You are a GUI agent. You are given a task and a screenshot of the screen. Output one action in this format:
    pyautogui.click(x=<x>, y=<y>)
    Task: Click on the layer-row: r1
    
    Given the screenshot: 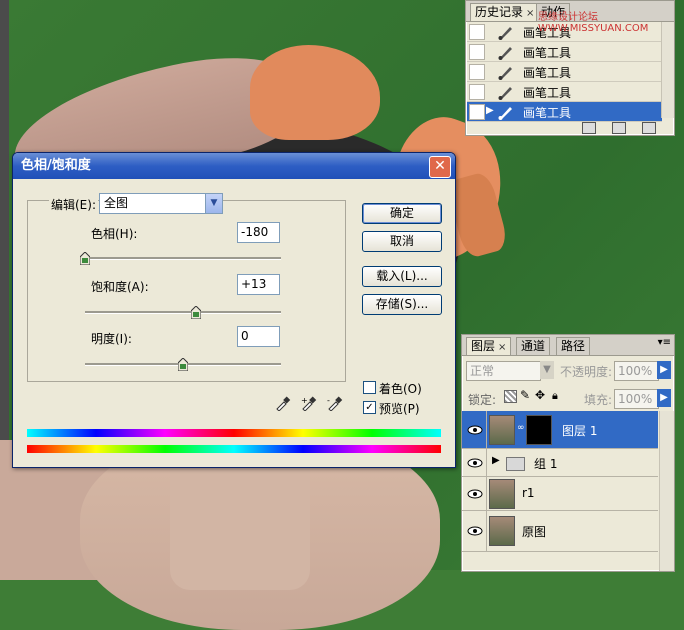 What is the action you would take?
    pyautogui.click(x=560, y=494)
    